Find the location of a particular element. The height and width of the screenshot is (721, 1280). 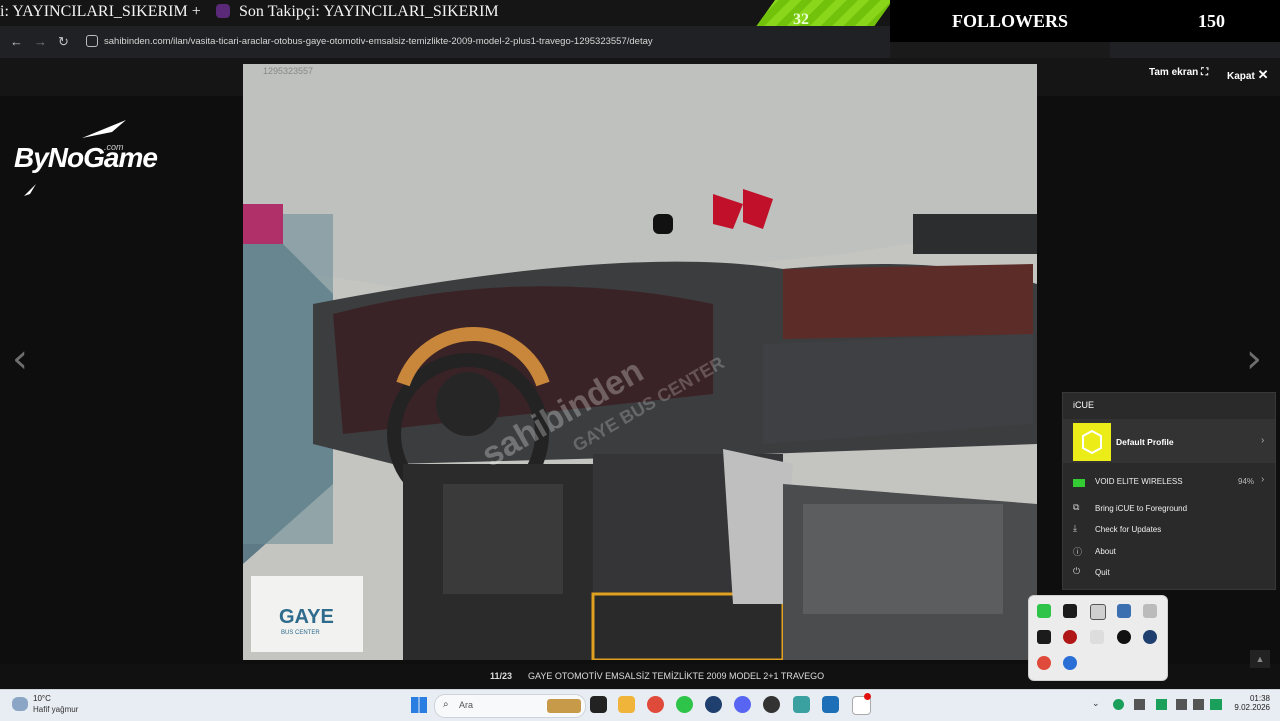

logo-tail-icon is located at coordinates (30, 190).